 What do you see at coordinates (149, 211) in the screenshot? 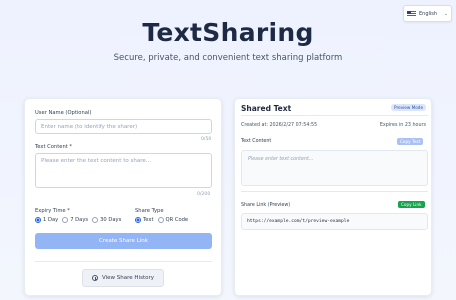
I see `share-type-label: Share Type` at bounding box center [149, 211].